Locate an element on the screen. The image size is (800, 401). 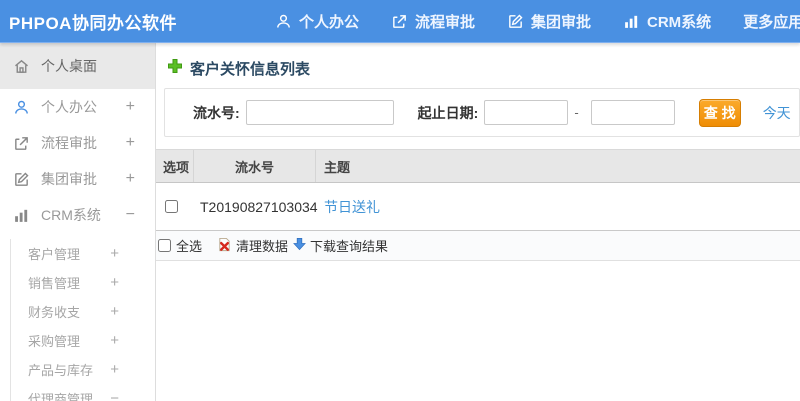
page-title: 客户关怀信息列表 is located at coordinates (250, 69).